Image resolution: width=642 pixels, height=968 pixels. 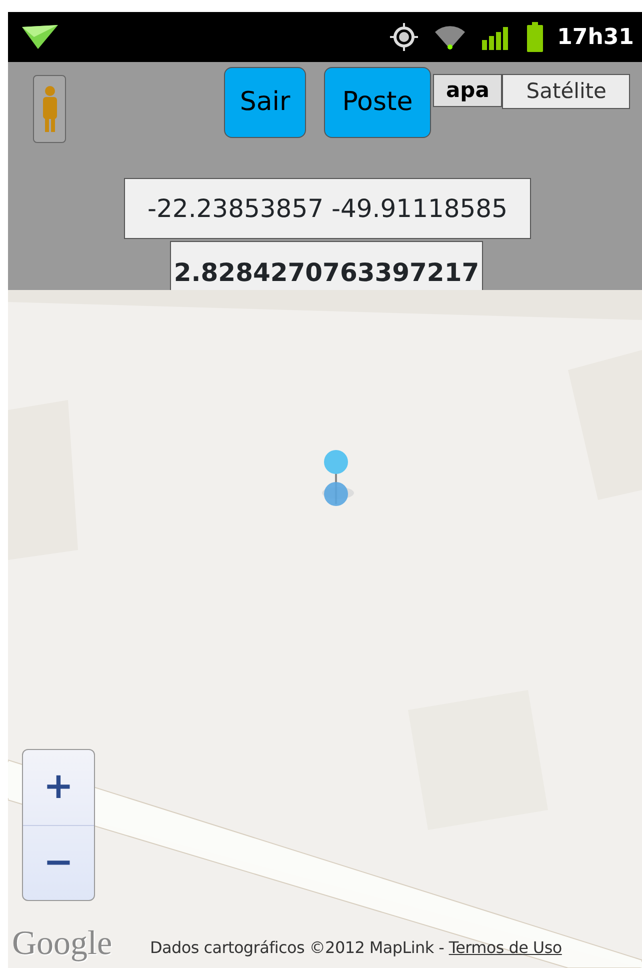 What do you see at coordinates (40, 37) in the screenshot?
I see `paper-plane-icon` at bounding box center [40, 37].